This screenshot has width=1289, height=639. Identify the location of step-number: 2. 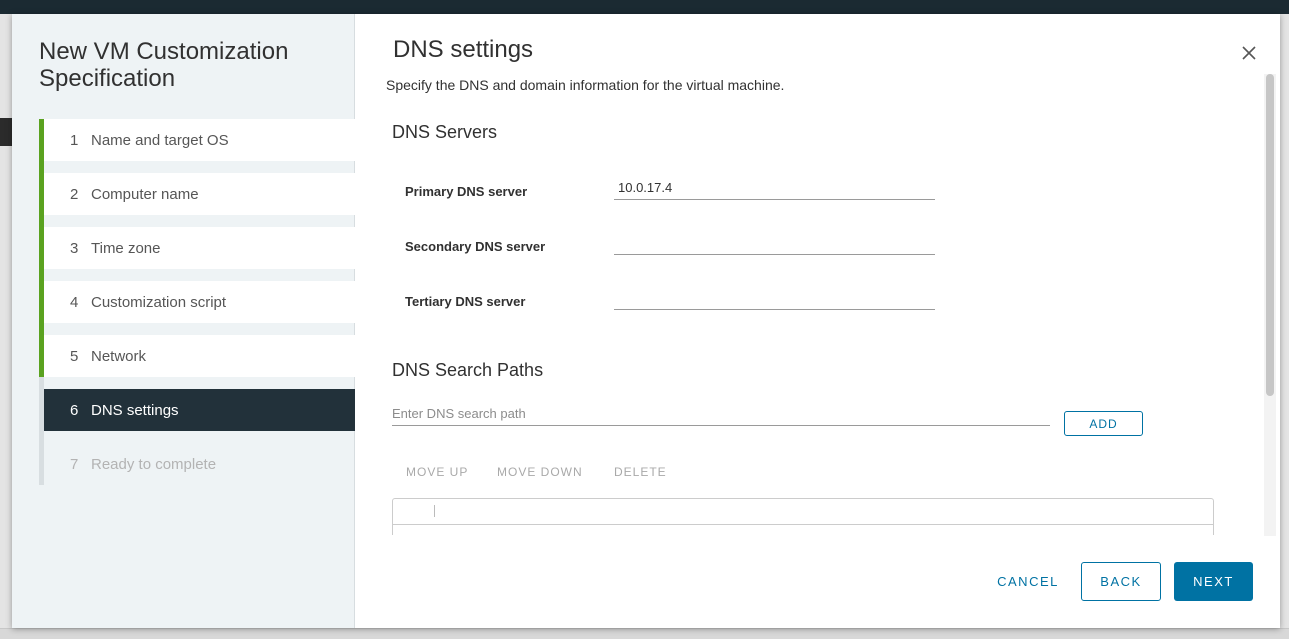
(74, 194).